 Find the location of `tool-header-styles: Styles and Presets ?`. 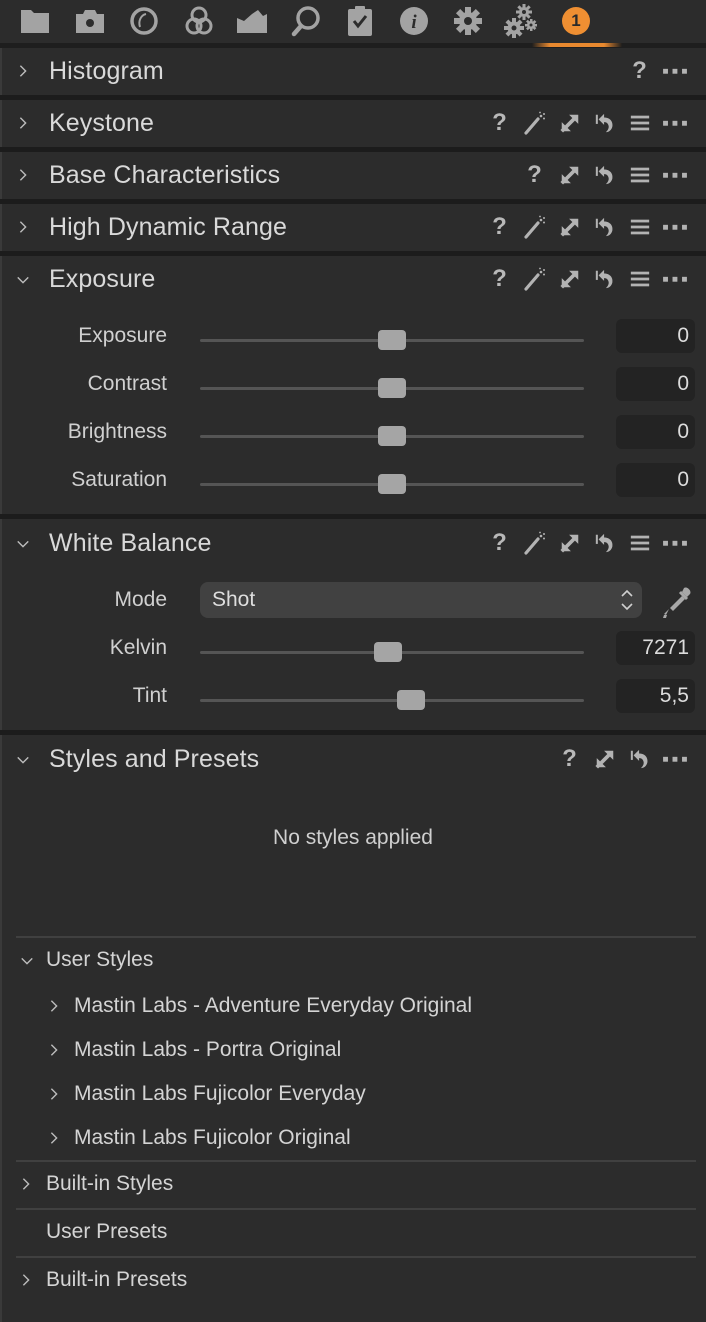

tool-header-styles: Styles and Presets ? is located at coordinates (354, 759).